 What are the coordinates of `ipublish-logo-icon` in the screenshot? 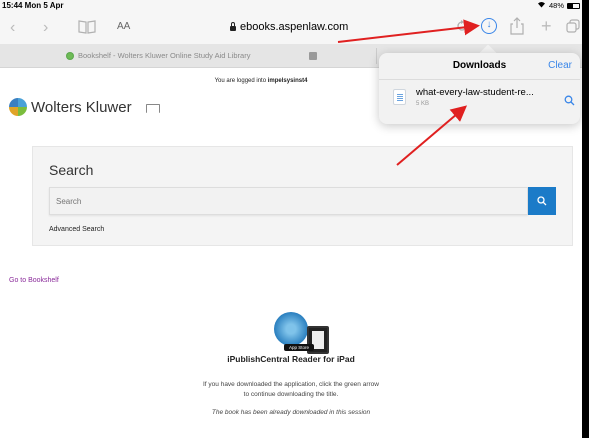 It's located at (291, 329).